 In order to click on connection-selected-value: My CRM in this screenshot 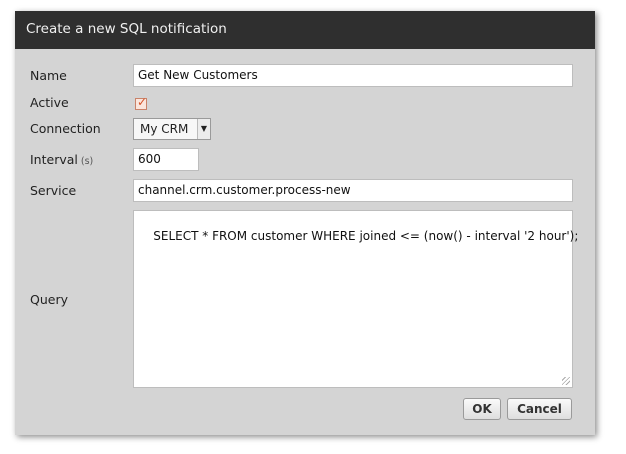, I will do `click(164, 129)`.